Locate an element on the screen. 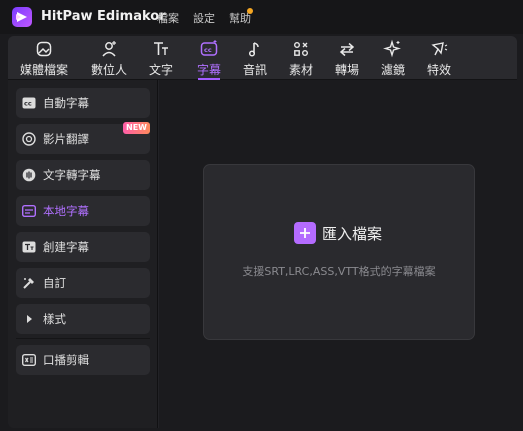 This screenshot has height=431, width=523. tab-effects: 特效 is located at coordinates (439, 58).